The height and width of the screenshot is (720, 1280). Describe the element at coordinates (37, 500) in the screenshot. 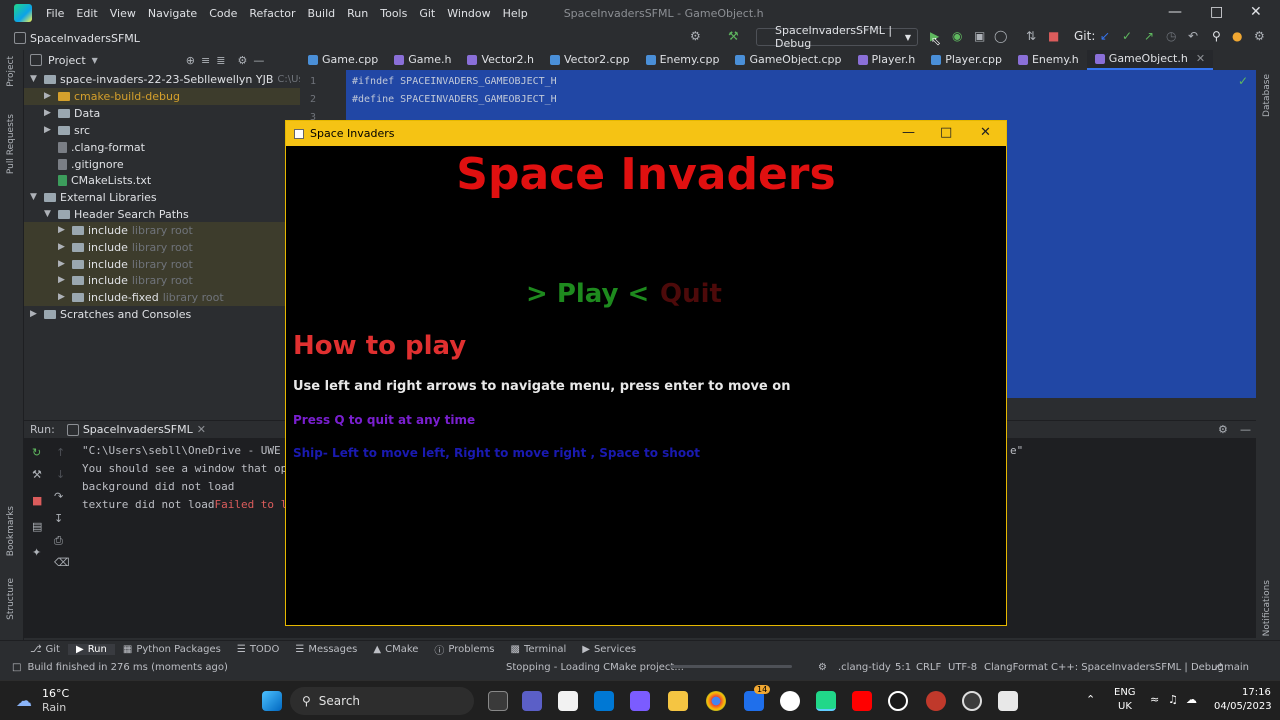

I see `stop-run-icon: ■` at that location.